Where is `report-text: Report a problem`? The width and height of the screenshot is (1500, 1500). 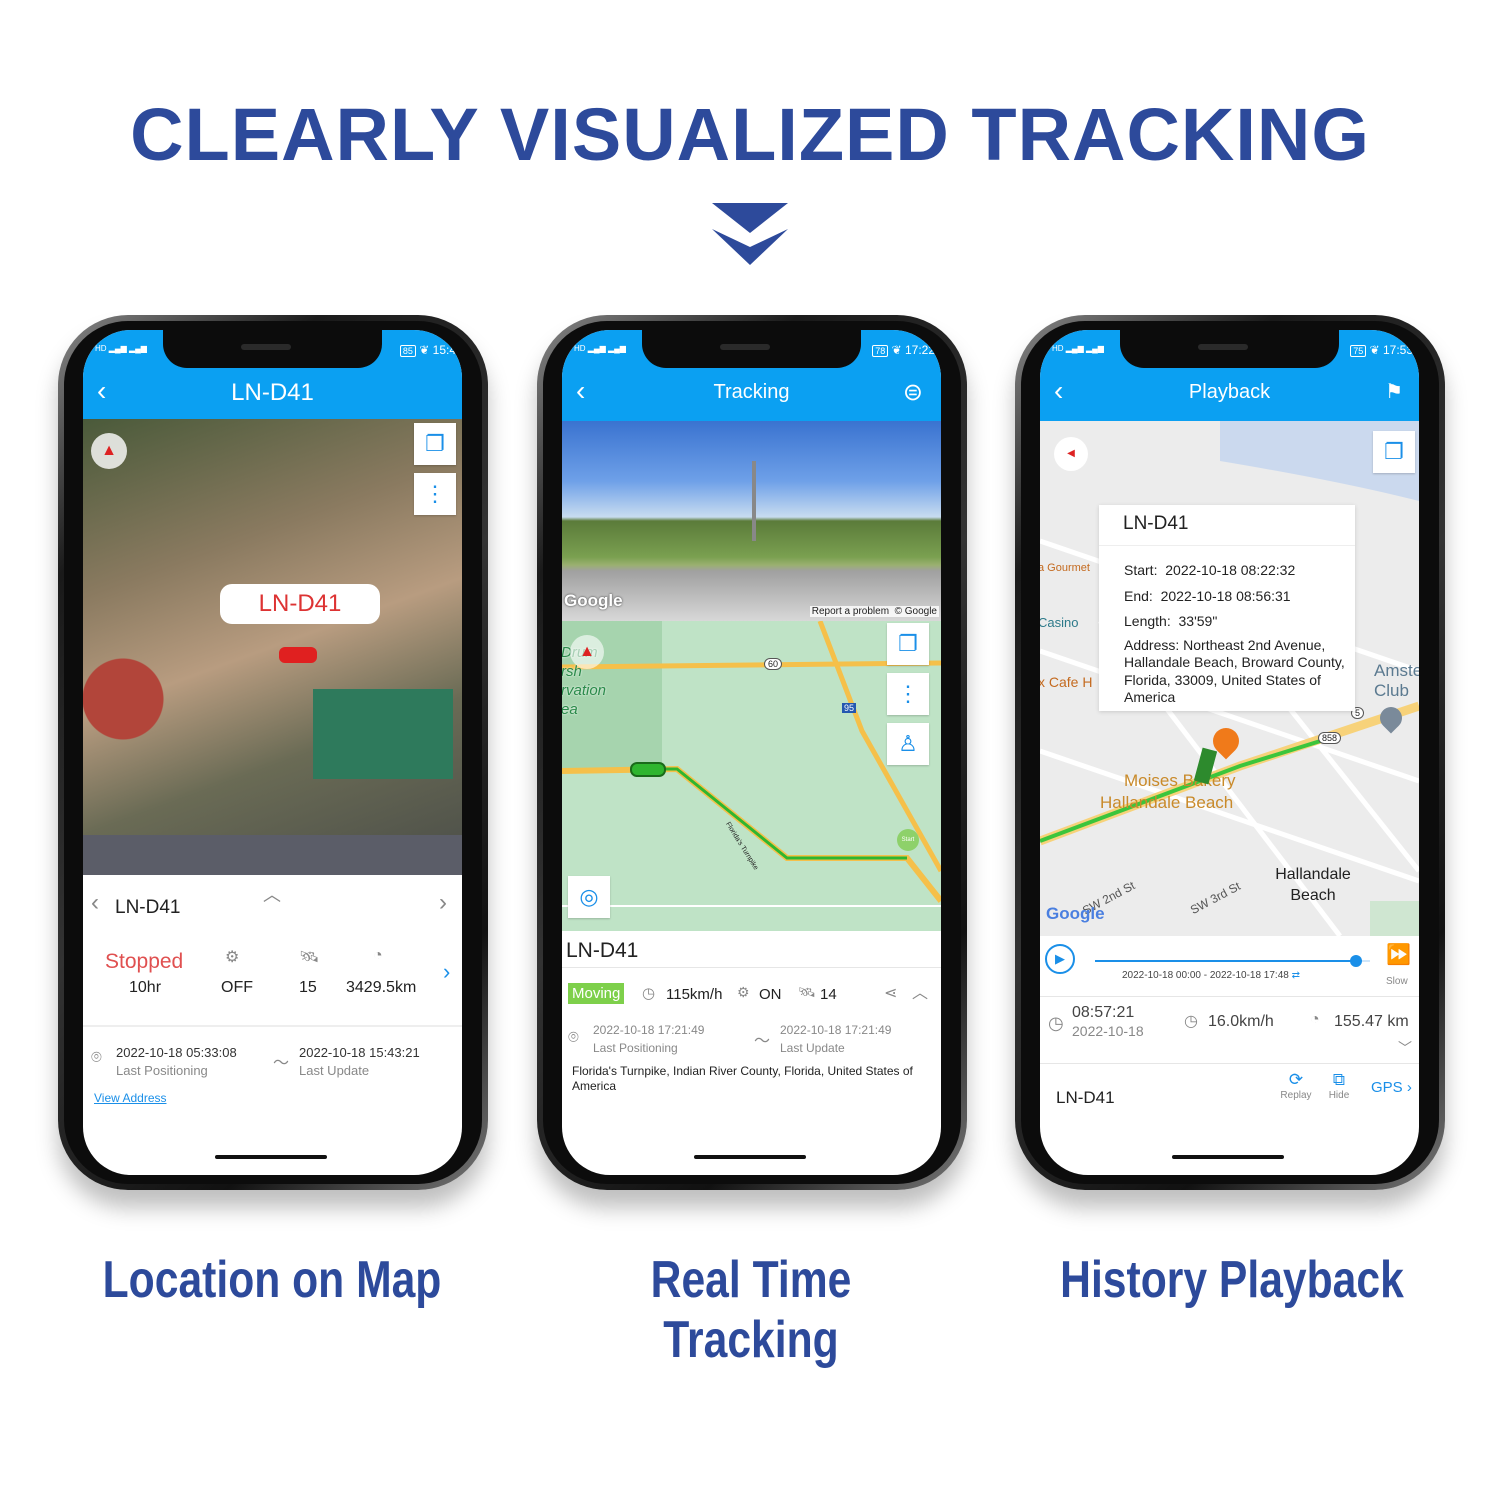 report-text: Report a problem is located at coordinates (850, 611).